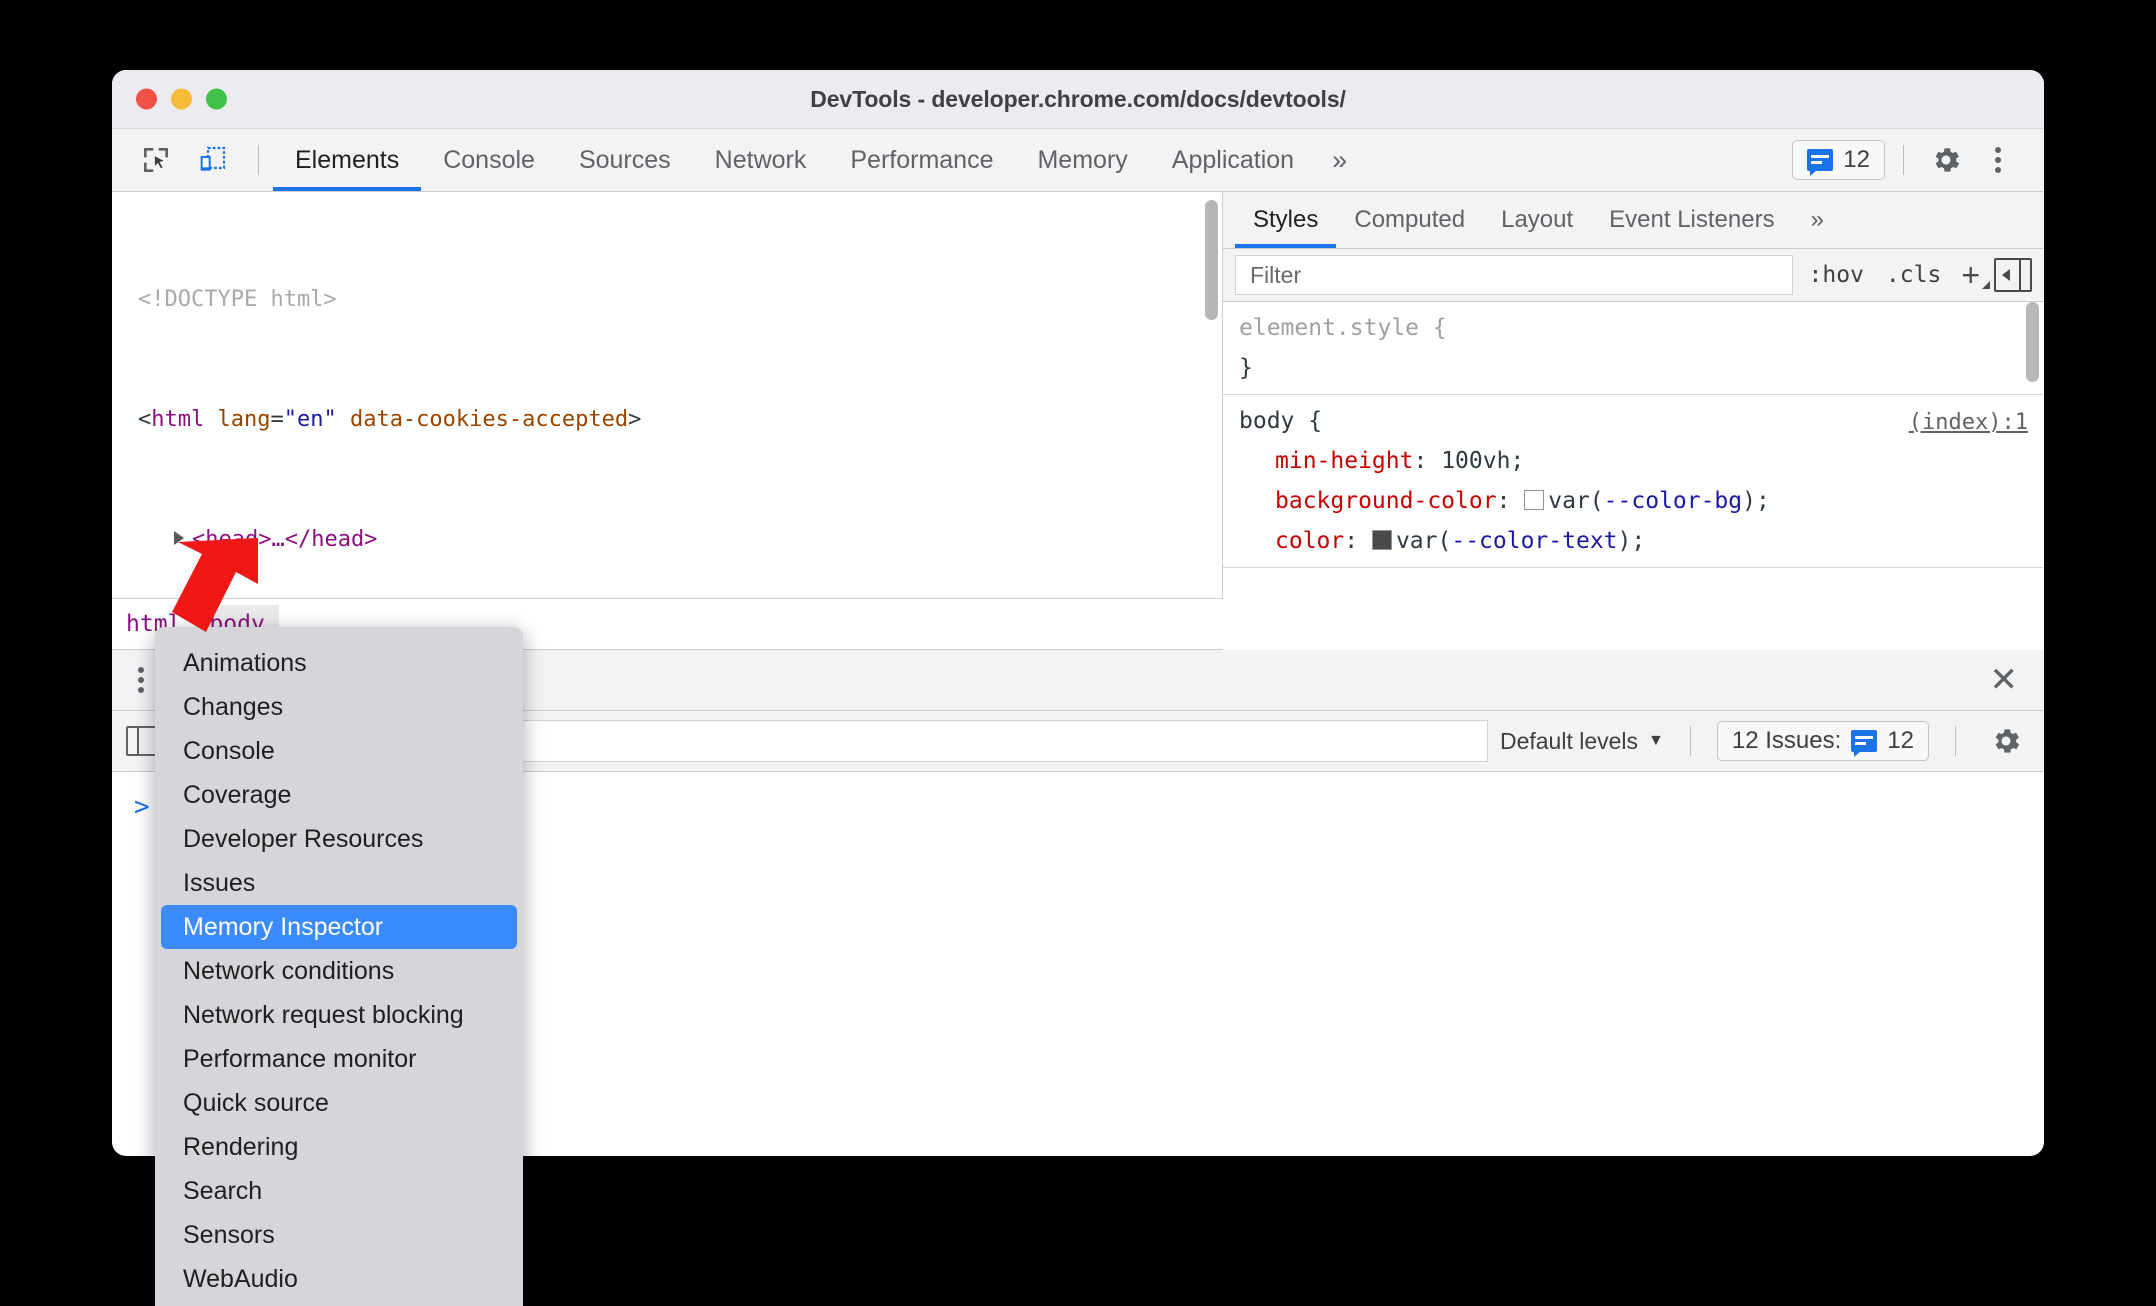 The height and width of the screenshot is (1306, 2156). I want to click on kebab-menu-icon, so click(1998, 160).